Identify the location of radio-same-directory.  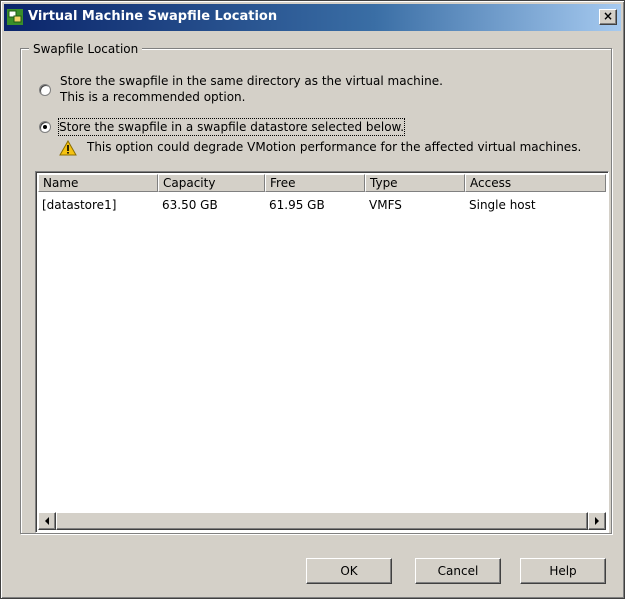
(45, 90).